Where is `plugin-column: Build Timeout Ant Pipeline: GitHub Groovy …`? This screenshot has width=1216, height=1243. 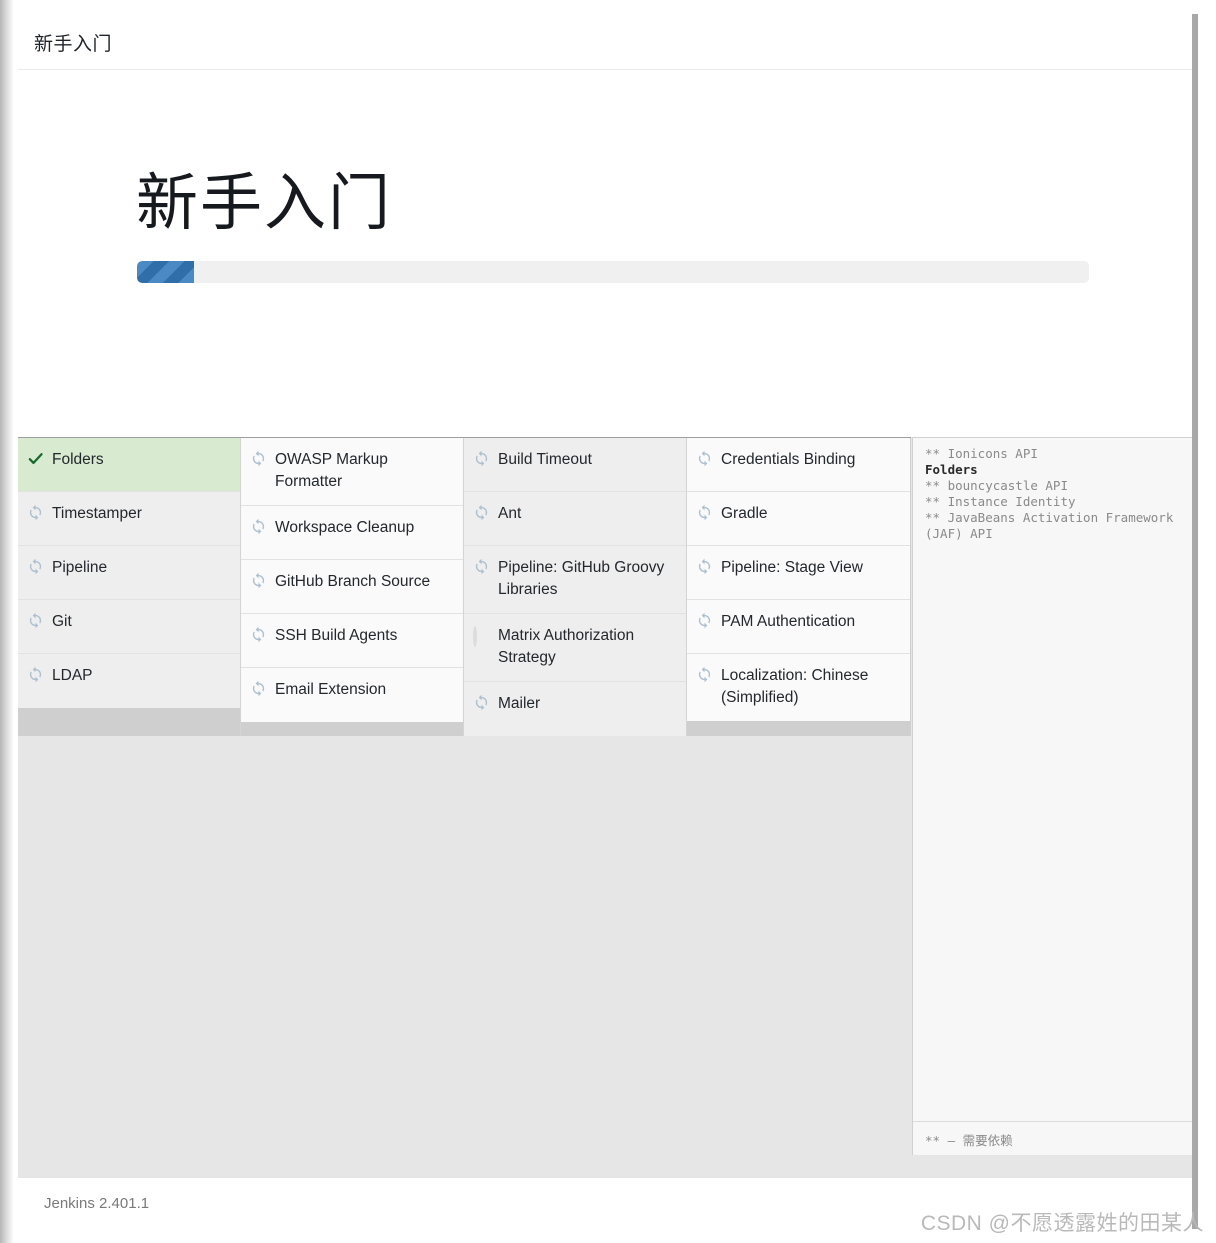 plugin-column: Build Timeout Ant Pipeline: GitHub Groovy … is located at coordinates (575, 587).